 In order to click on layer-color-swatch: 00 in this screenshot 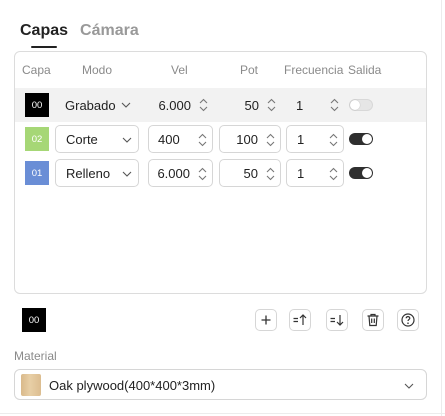, I will do `click(37, 105)`.